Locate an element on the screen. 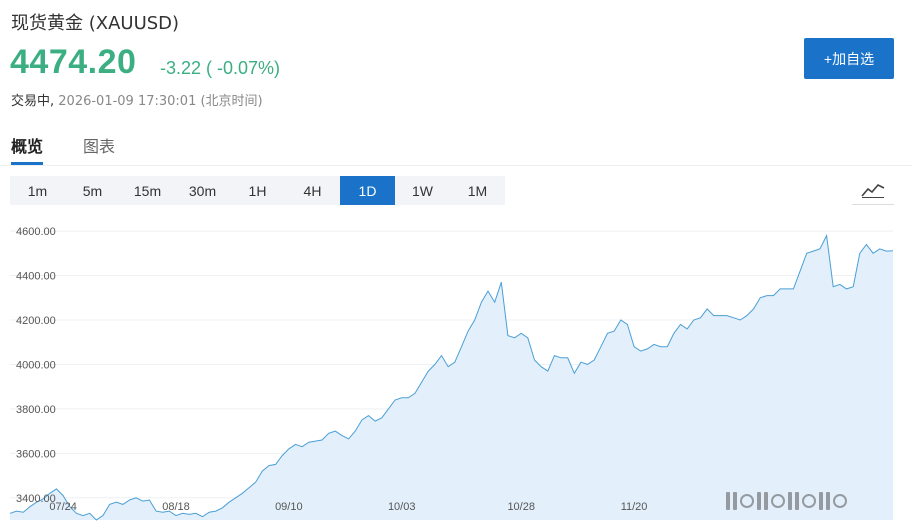 The width and height of the screenshot is (912, 532). y-tick-label: 4600.00 is located at coordinates (36, 232).